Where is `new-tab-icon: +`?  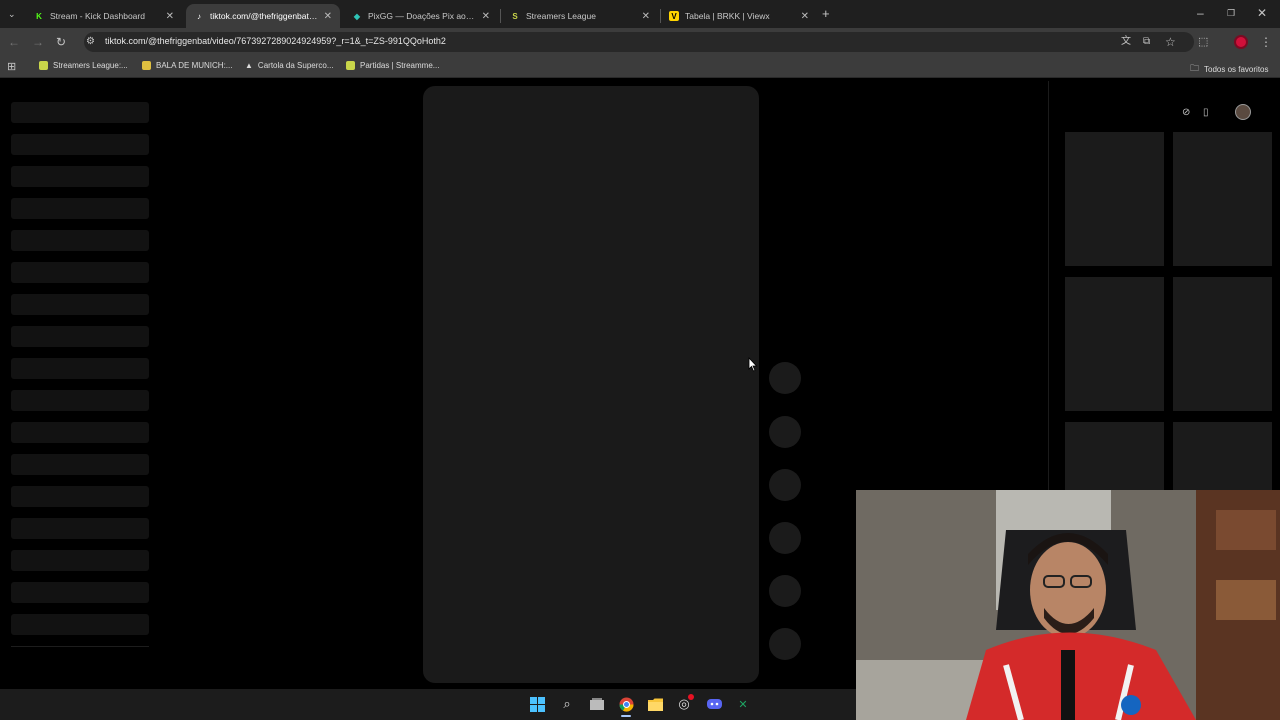
new-tab-icon: + is located at coordinates (826, 14).